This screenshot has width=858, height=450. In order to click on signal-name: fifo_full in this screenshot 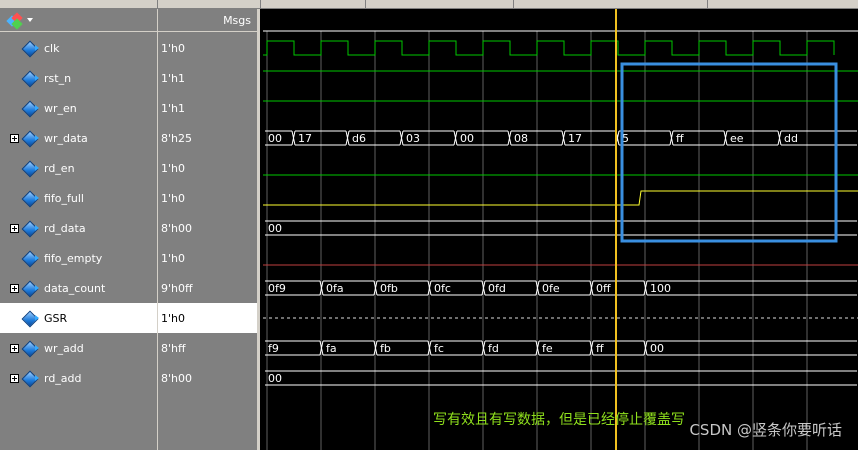, I will do `click(64, 198)`.